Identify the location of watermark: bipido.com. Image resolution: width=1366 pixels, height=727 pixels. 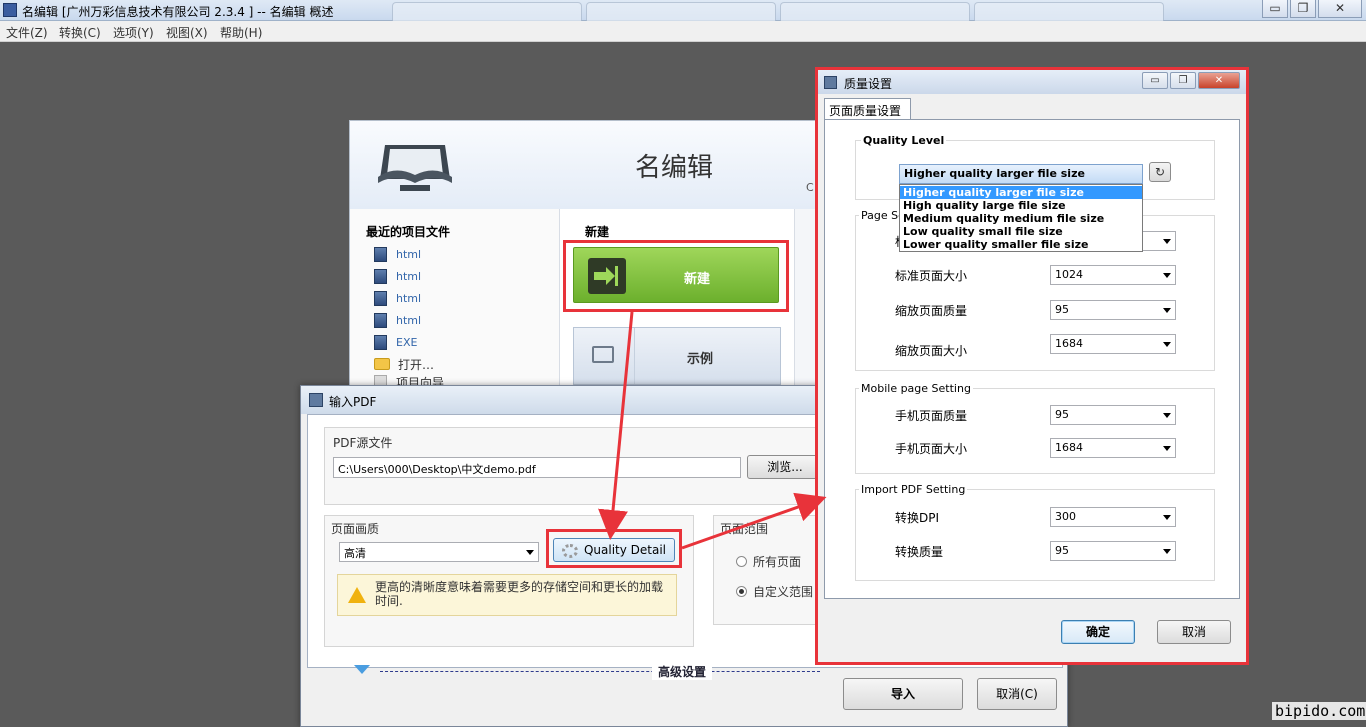
(1319, 711).